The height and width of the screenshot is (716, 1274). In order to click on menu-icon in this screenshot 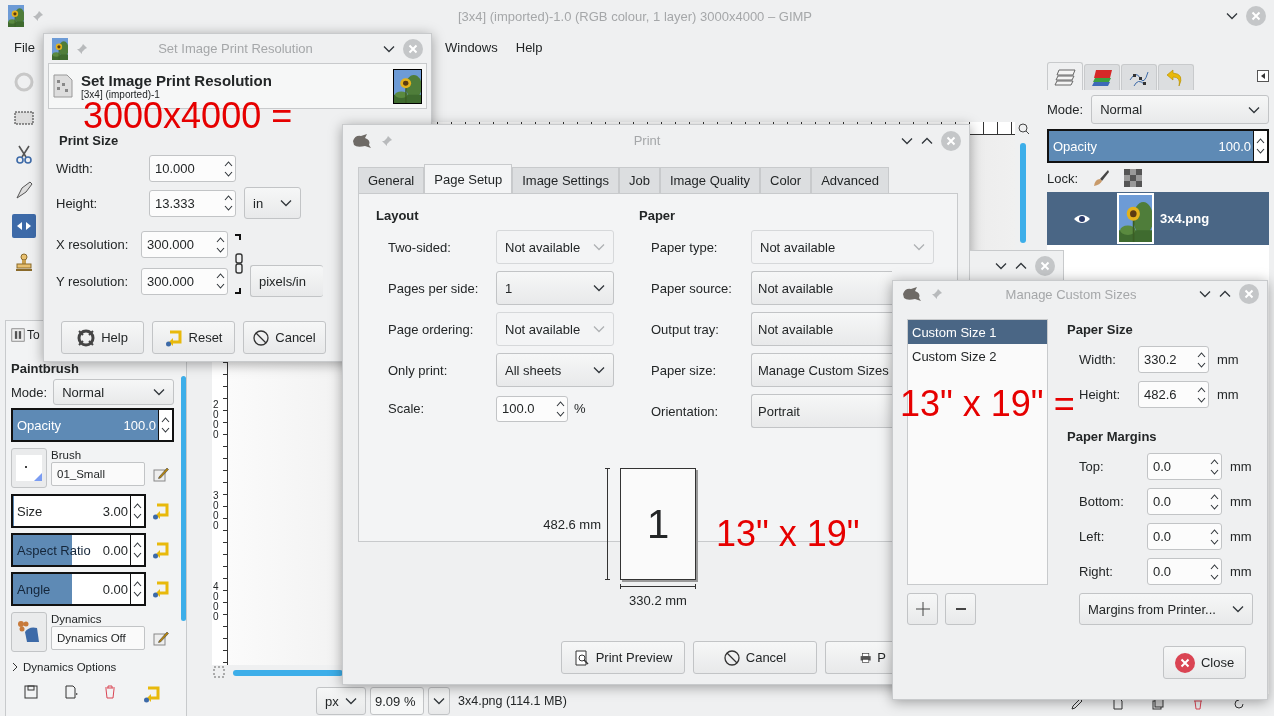, I will do `click(1263, 76)`.